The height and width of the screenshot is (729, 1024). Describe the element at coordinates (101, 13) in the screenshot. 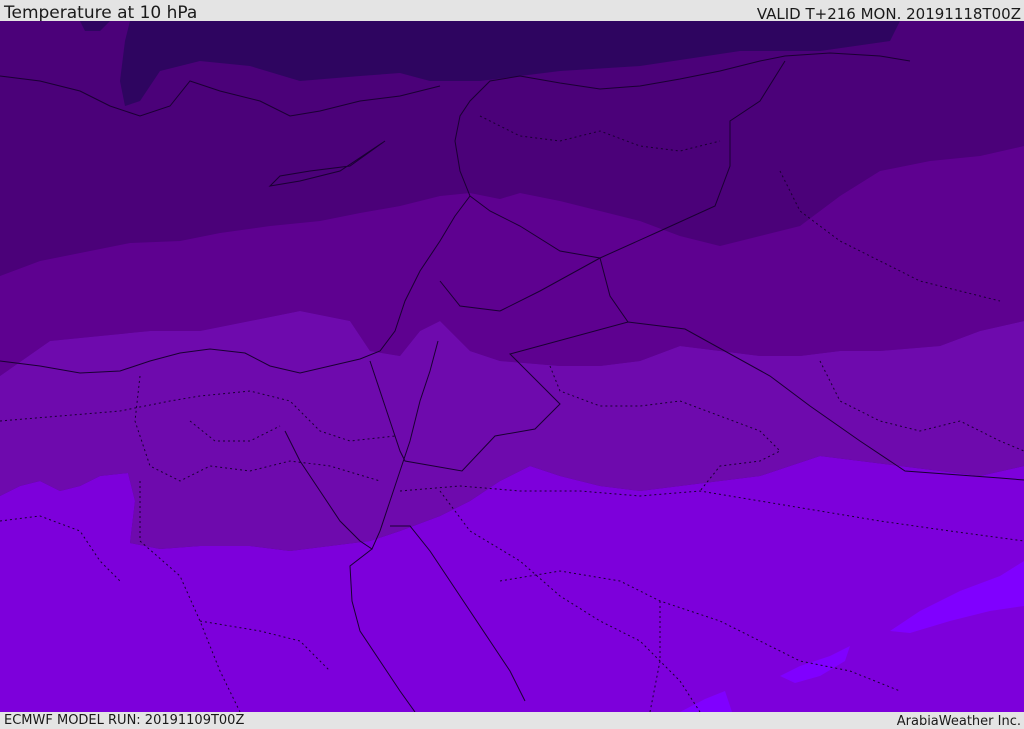

I see `map-title: Temperature at 10 hPa` at that location.